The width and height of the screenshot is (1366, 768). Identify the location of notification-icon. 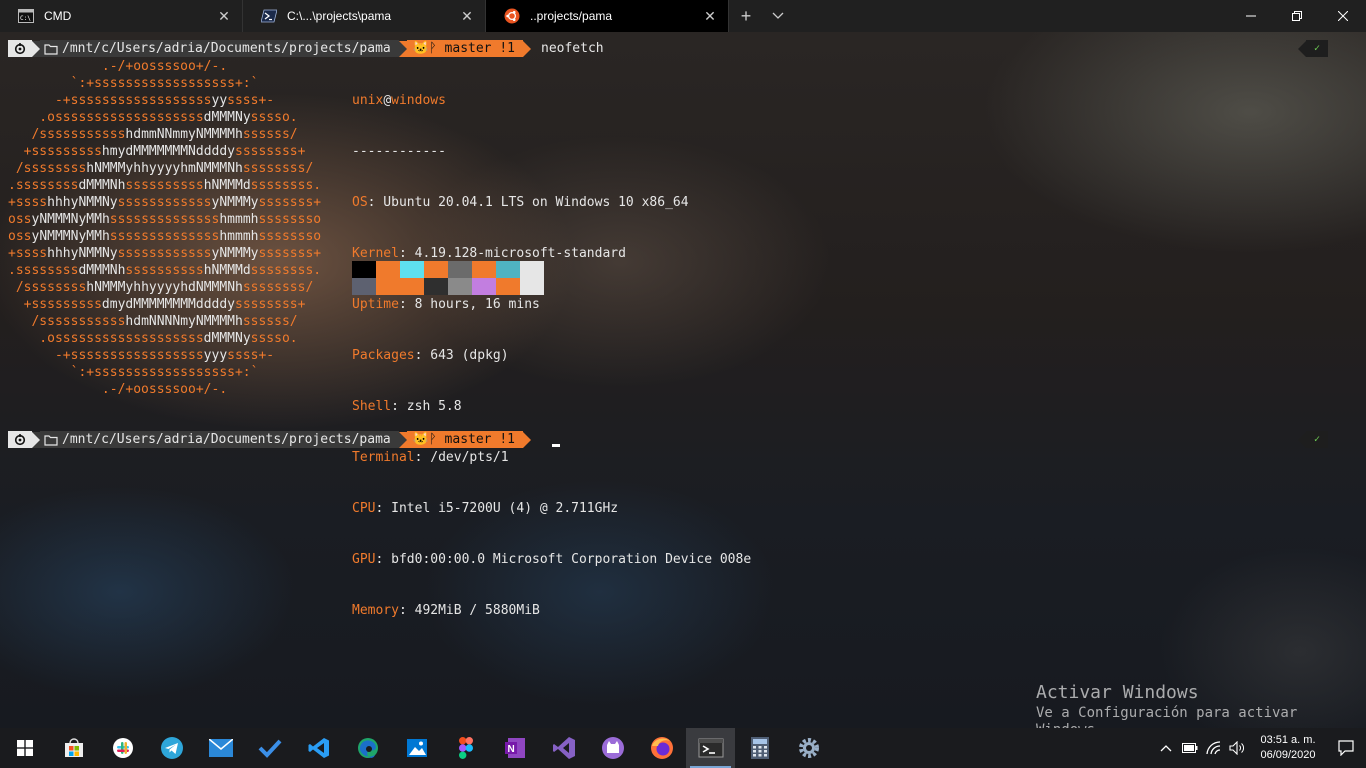
(1346, 748).